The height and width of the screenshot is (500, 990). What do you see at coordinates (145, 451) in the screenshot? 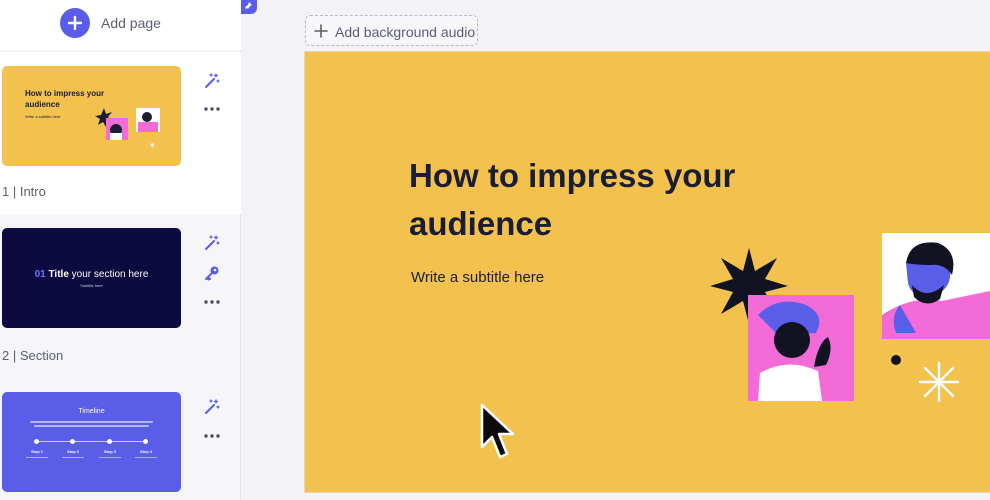
I see `timeline-step: Step 4` at bounding box center [145, 451].